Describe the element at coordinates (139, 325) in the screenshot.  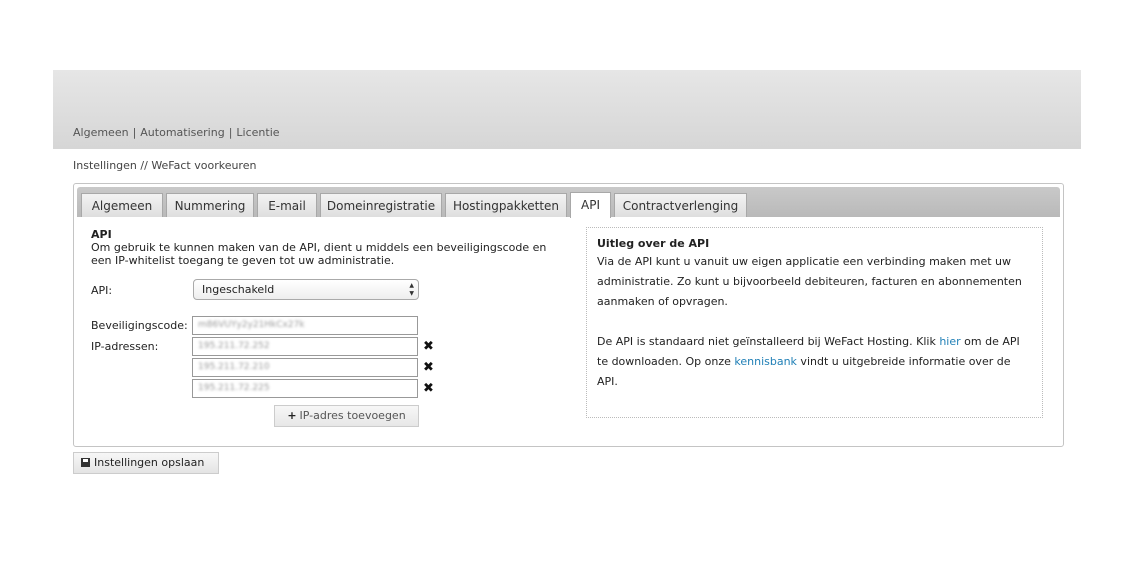
I see `code-label: Beveiligingscode:` at that location.